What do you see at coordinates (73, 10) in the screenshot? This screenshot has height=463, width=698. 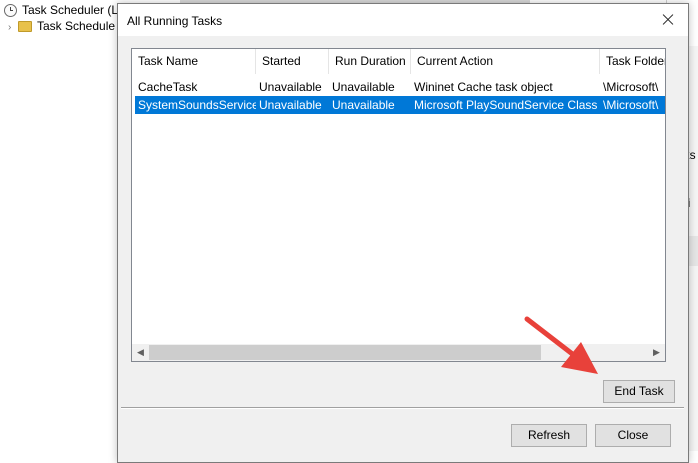 I see `tree-item-label: Task Scheduler (Lo` at bounding box center [73, 10].